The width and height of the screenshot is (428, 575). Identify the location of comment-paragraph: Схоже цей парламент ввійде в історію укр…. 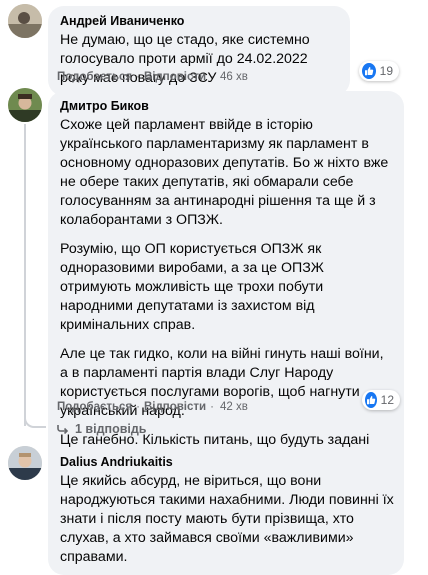
(224, 172).